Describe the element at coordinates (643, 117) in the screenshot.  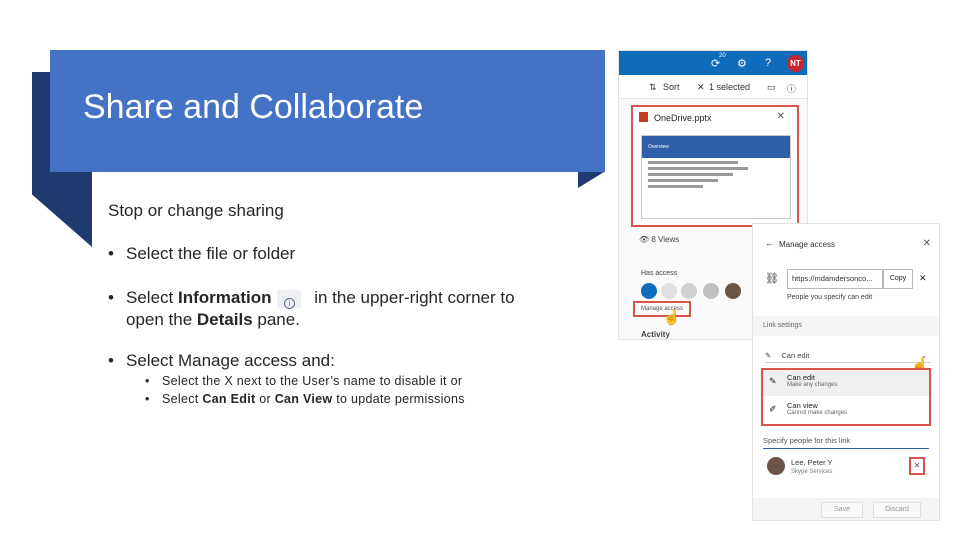
I see `powerpoint-icon` at that location.